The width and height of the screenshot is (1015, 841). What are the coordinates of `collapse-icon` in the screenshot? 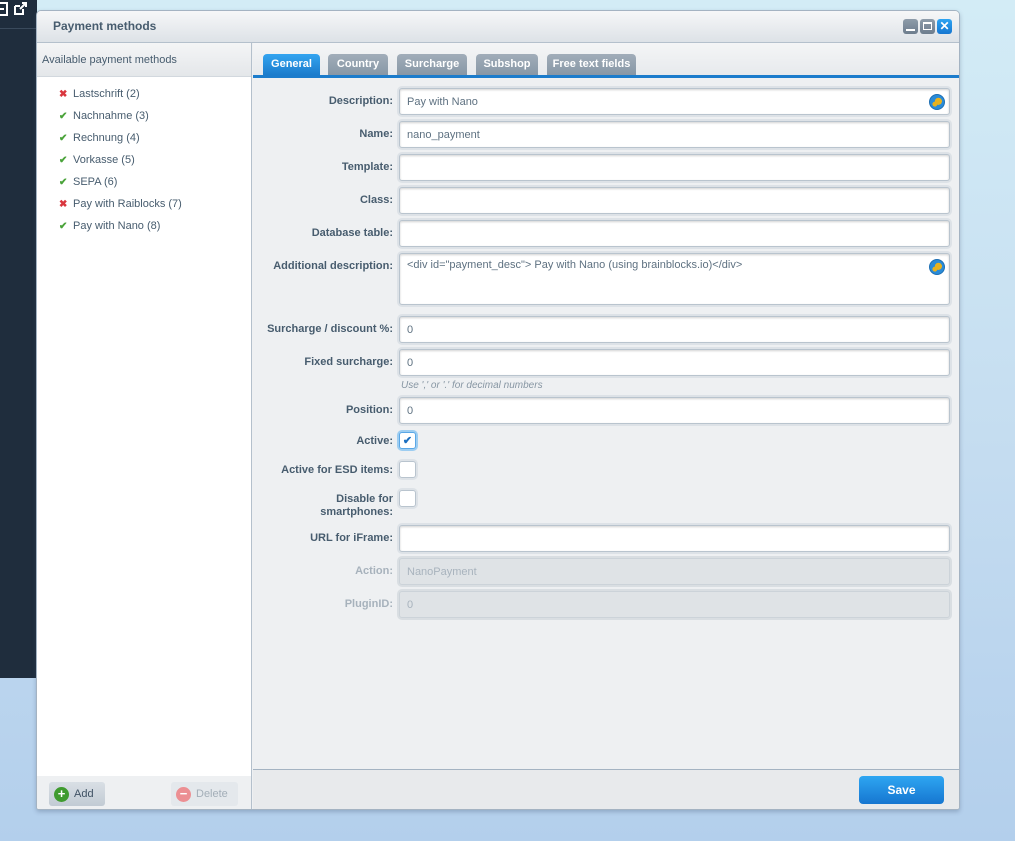 It's located at (4, 9).